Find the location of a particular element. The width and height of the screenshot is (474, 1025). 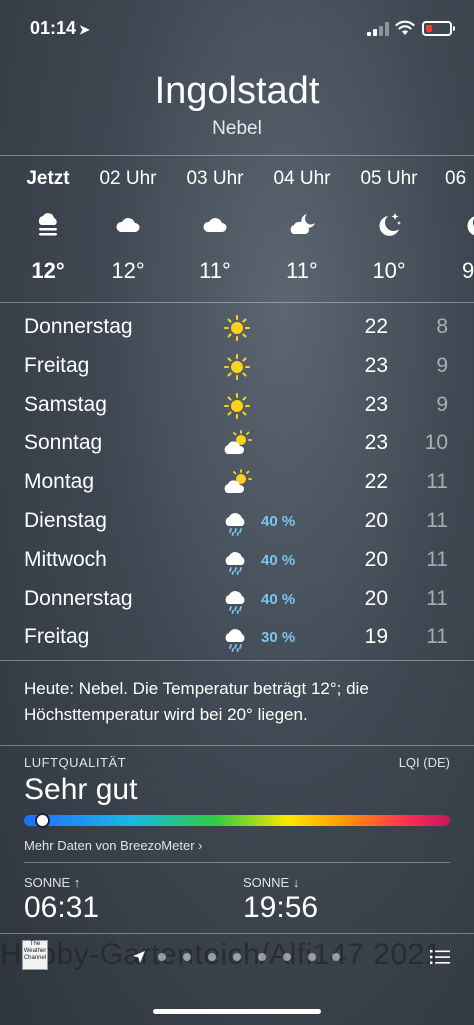

breezometer-link: Mehr Daten von BreezoMeter › is located at coordinates (113, 845).